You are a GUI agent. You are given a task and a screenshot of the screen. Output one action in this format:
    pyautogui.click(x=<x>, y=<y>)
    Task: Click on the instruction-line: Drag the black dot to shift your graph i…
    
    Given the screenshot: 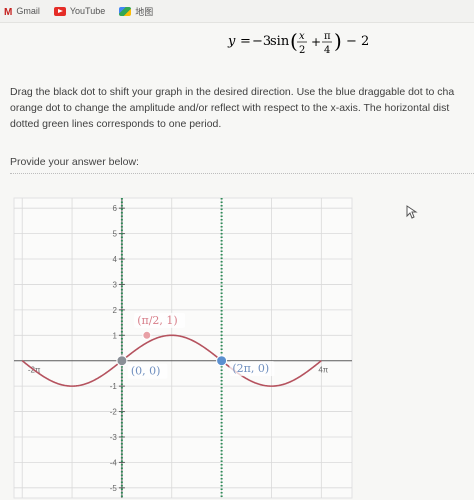 What is the action you would take?
    pyautogui.click(x=232, y=92)
    